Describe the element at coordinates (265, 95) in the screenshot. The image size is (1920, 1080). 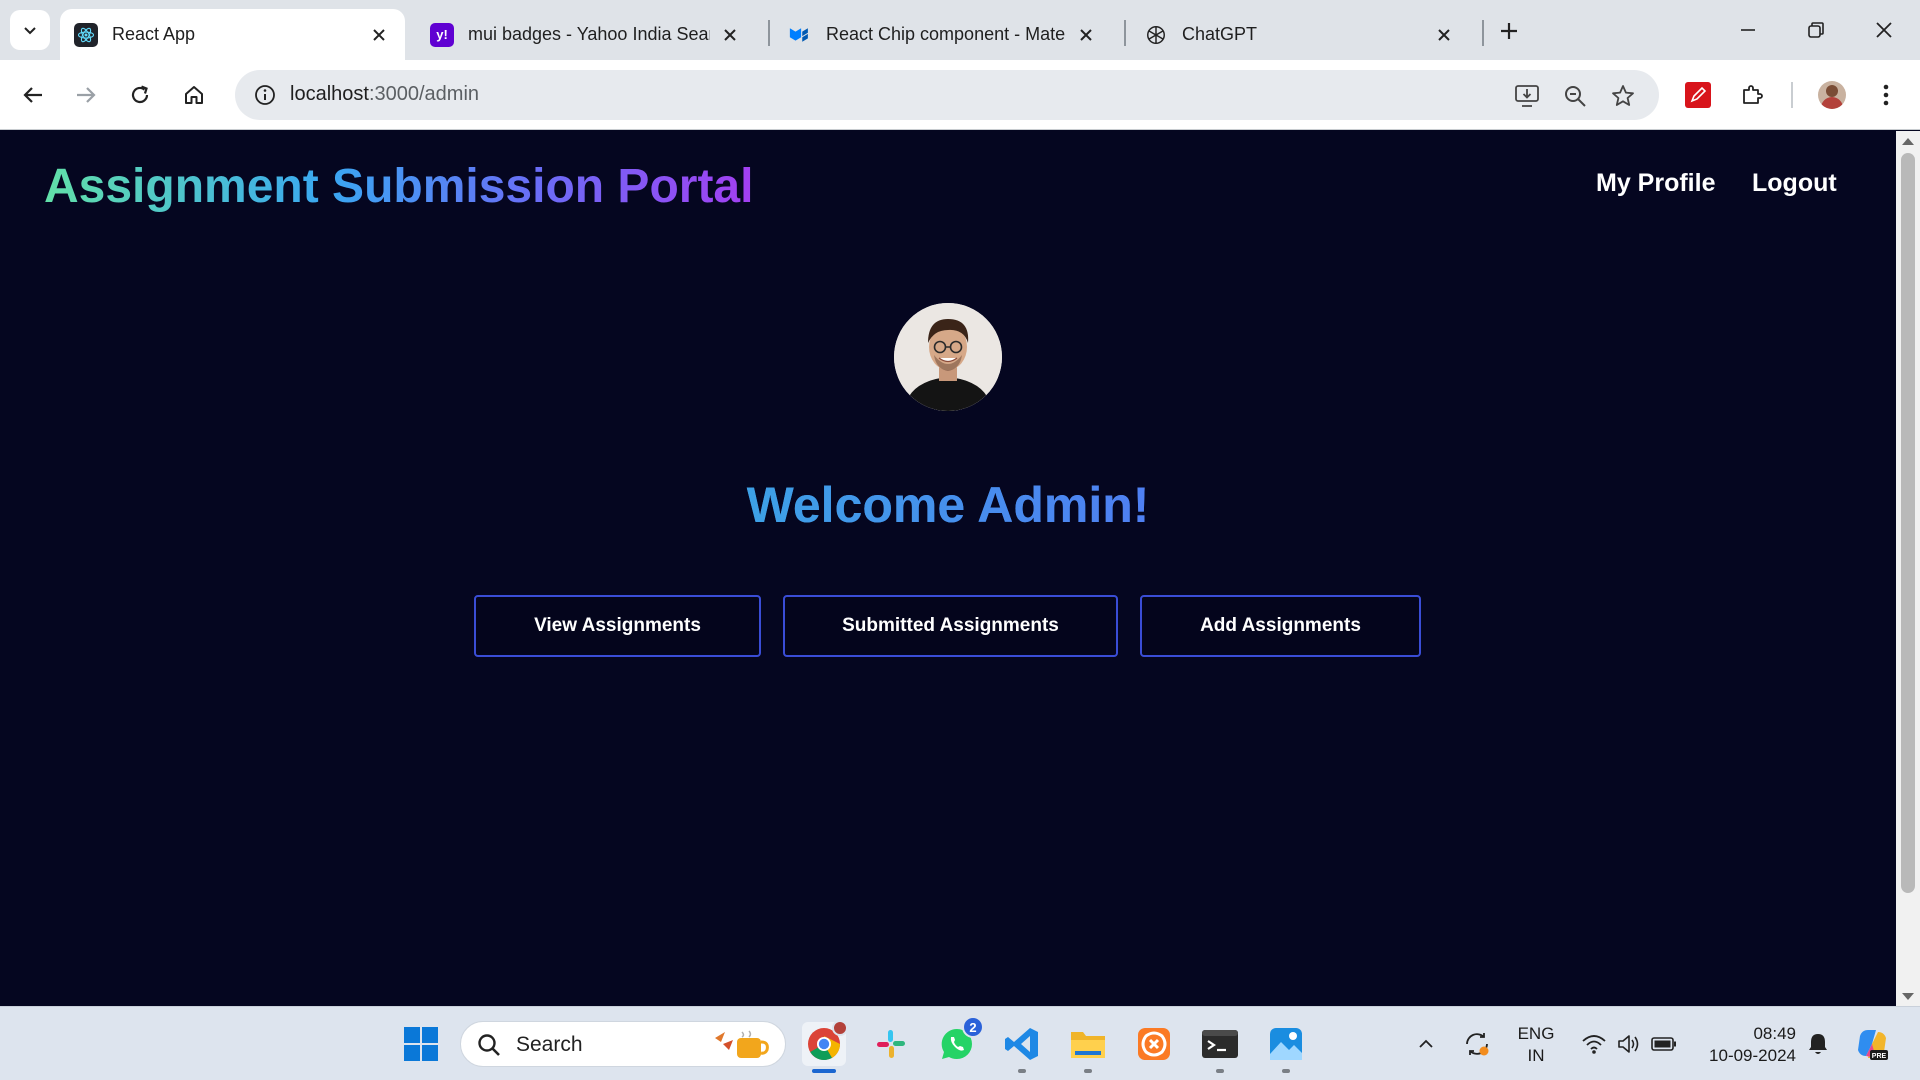
I see `site-info-icon` at that location.